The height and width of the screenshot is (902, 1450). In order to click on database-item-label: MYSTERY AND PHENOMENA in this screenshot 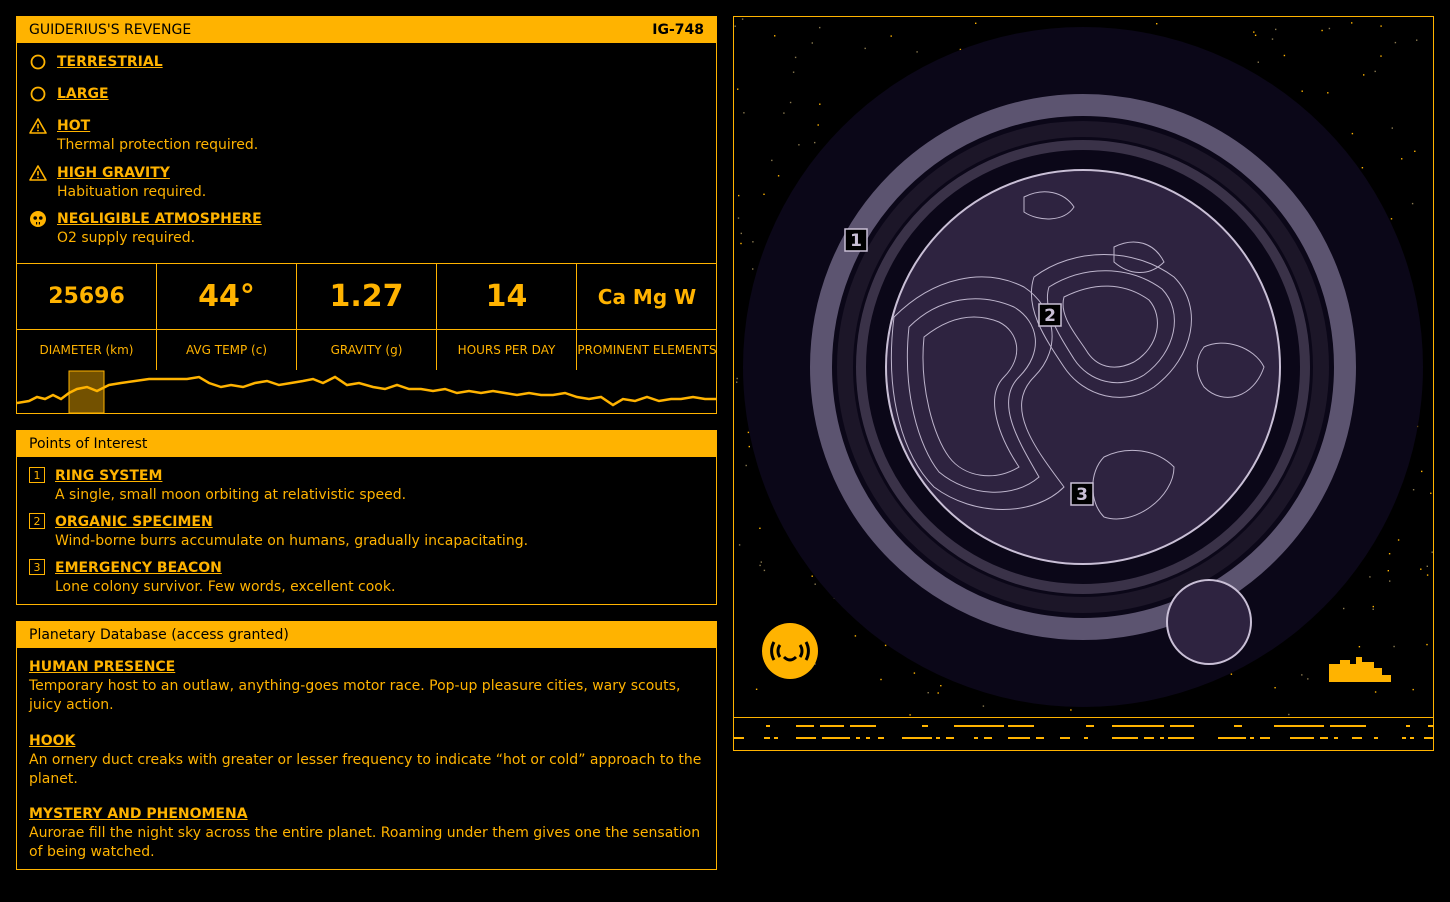, I will do `click(365, 814)`.